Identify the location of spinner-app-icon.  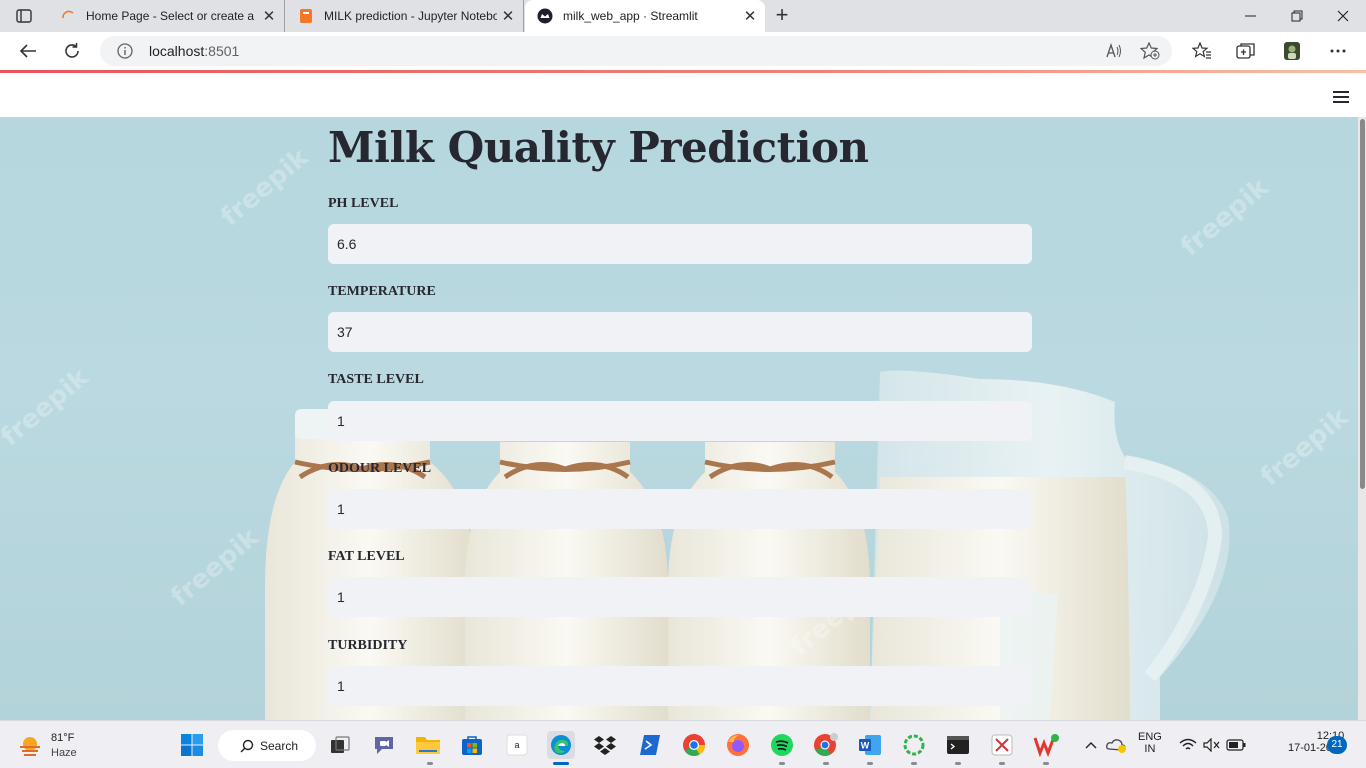
(914, 745).